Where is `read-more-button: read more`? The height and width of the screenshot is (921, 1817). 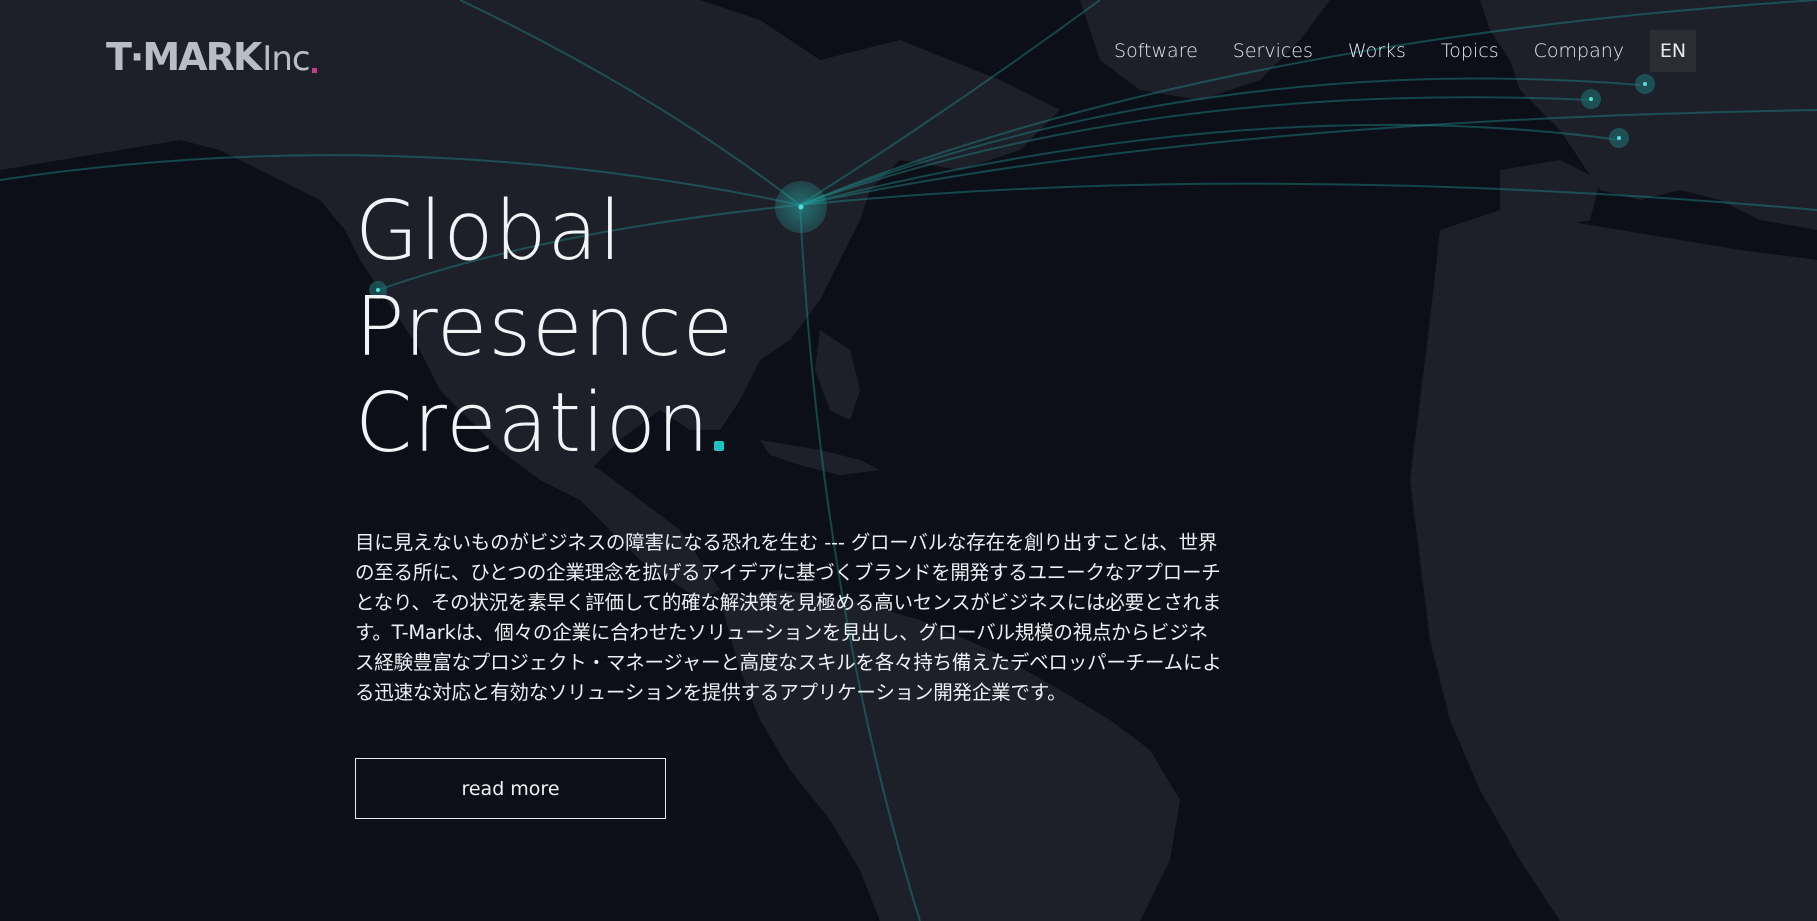 read-more-button: read more is located at coordinates (510, 788).